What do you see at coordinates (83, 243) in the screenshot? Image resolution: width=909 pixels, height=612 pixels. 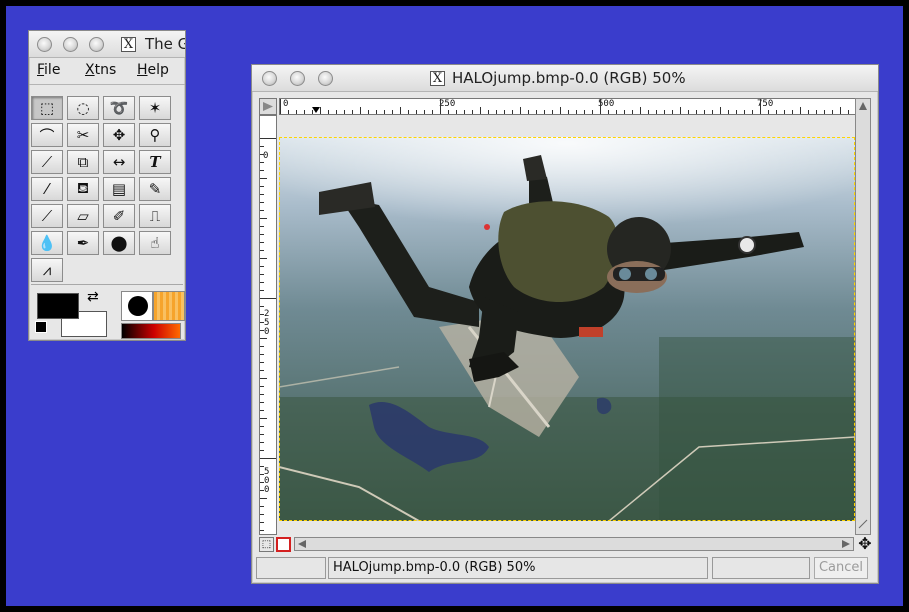 I see `tool-ink-button: ✒` at bounding box center [83, 243].